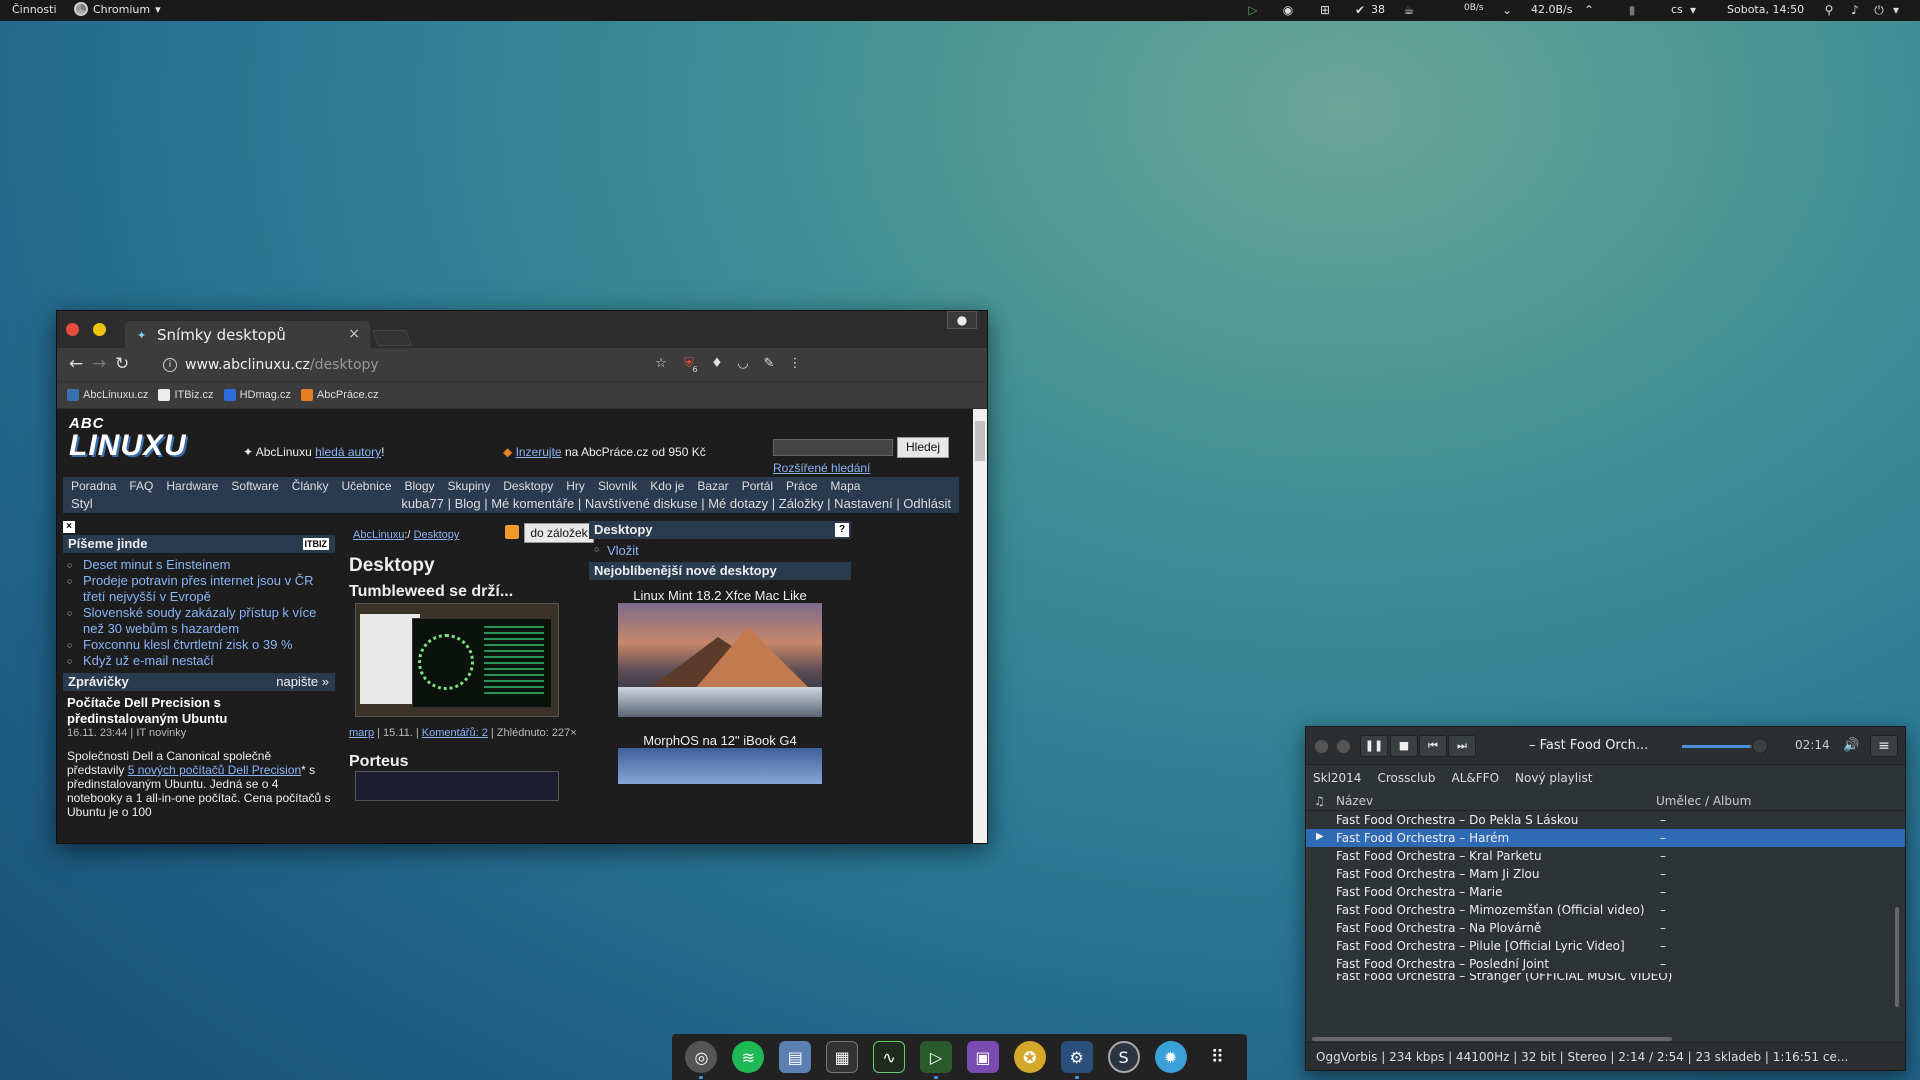 The width and height of the screenshot is (1920, 1080). Describe the element at coordinates (1492, 1039) in the screenshot. I see `horizontal-scrollbar` at that location.